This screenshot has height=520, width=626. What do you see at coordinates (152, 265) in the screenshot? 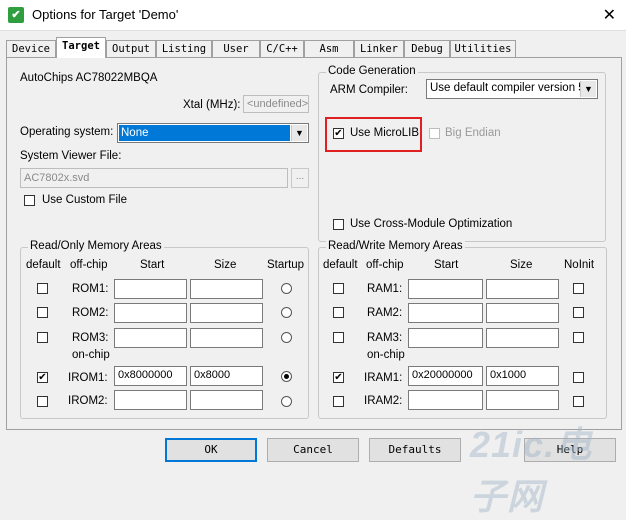
I see `rom-header-start: Start` at bounding box center [152, 265].